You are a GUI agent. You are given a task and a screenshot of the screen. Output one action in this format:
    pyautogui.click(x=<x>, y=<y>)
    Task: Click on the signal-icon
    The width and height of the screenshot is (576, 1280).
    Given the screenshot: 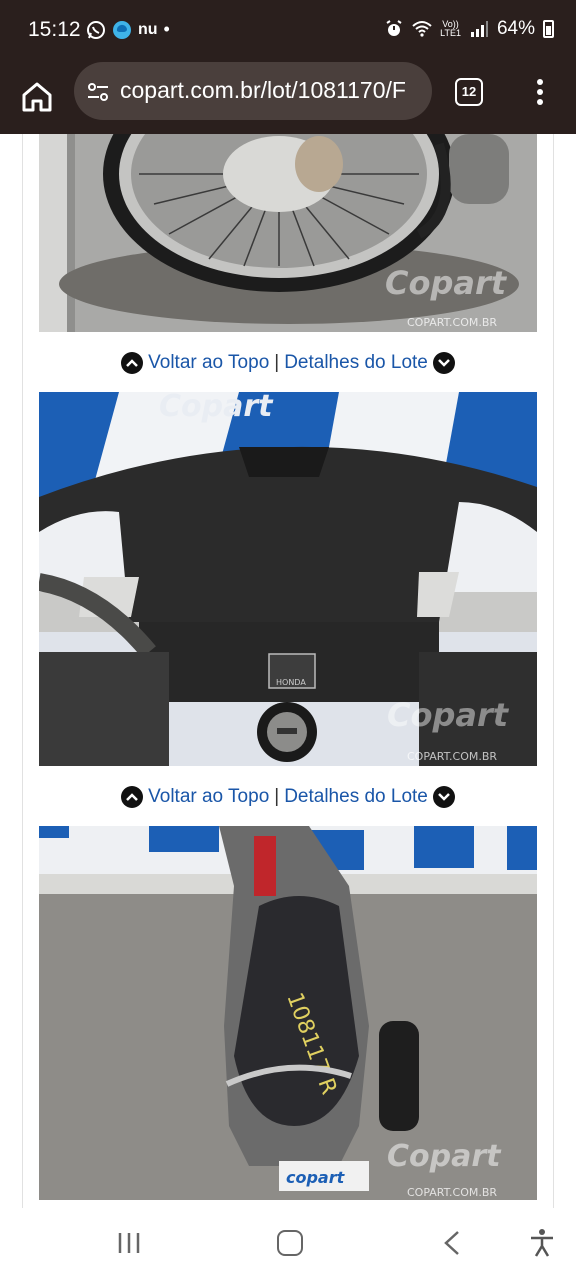 What is the action you would take?
    pyautogui.click(x=479, y=29)
    